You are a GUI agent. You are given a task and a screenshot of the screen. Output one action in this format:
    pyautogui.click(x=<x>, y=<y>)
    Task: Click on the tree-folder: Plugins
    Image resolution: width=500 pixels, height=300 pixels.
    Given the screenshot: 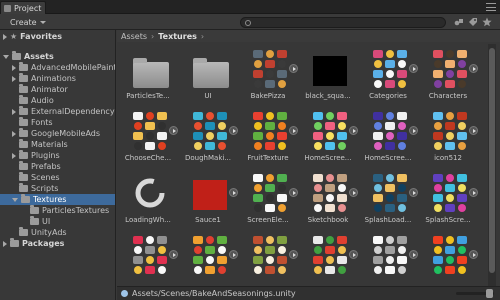 What is the action you would take?
    pyautogui.click(x=57, y=155)
    